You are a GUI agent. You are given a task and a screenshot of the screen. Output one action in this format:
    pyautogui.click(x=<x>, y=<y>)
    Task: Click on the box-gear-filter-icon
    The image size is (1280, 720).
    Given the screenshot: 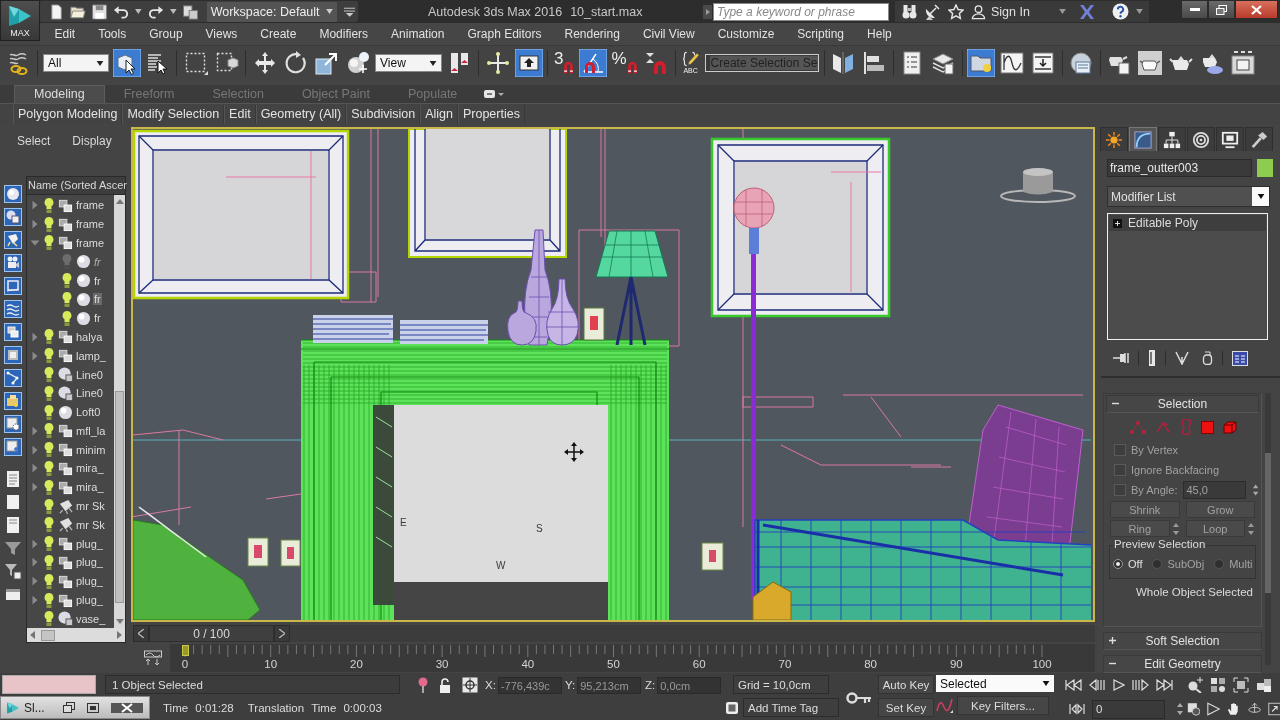 What is the action you would take?
    pyautogui.click(x=13, y=423)
    